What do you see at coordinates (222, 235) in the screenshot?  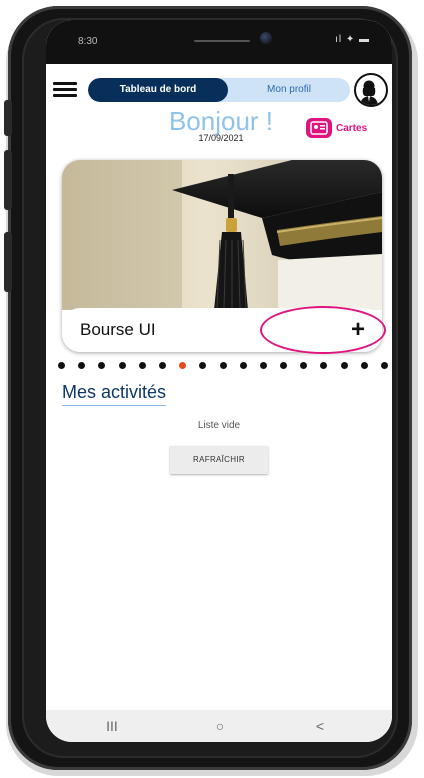 I see `graduation-cap-image` at bounding box center [222, 235].